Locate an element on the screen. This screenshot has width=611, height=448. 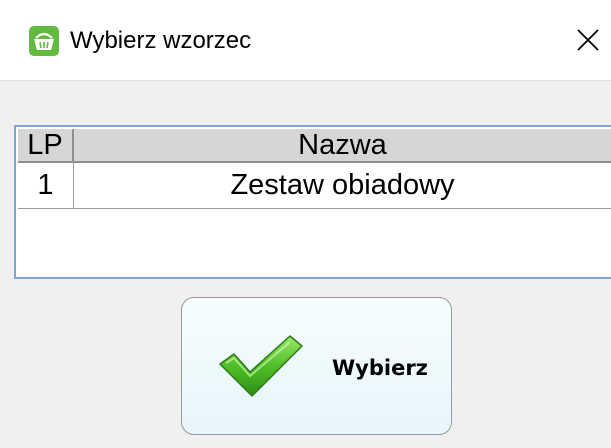
close-icon is located at coordinates (588, 40).